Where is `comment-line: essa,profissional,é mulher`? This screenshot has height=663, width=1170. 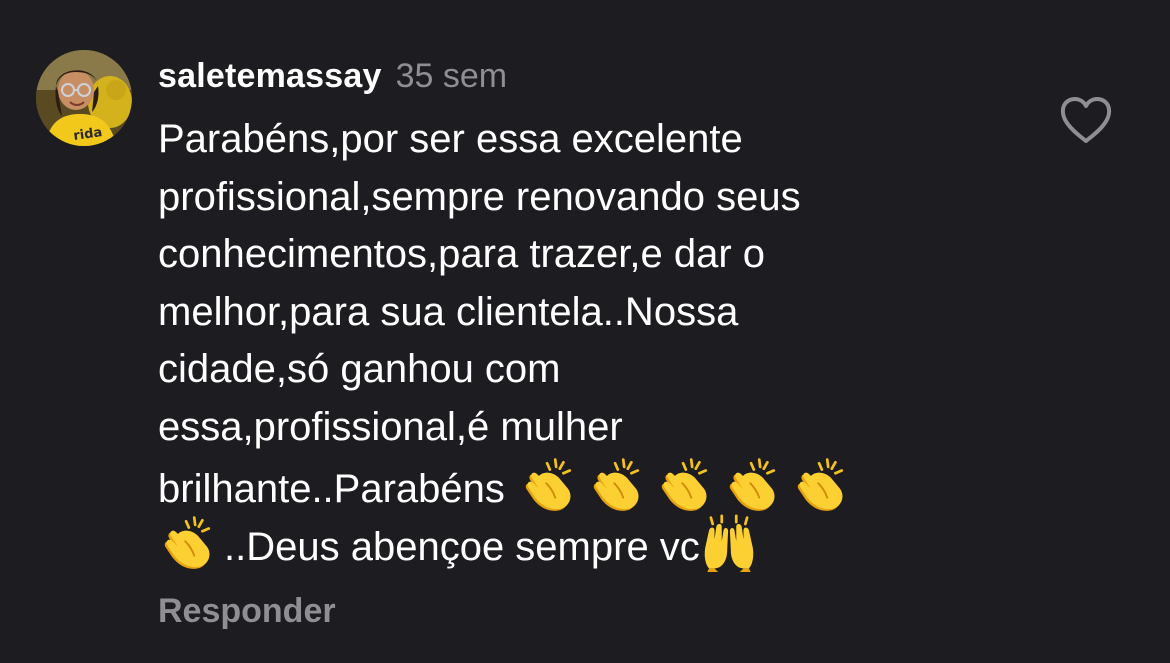 comment-line: essa,profissional,é mulher is located at coordinates (390, 426).